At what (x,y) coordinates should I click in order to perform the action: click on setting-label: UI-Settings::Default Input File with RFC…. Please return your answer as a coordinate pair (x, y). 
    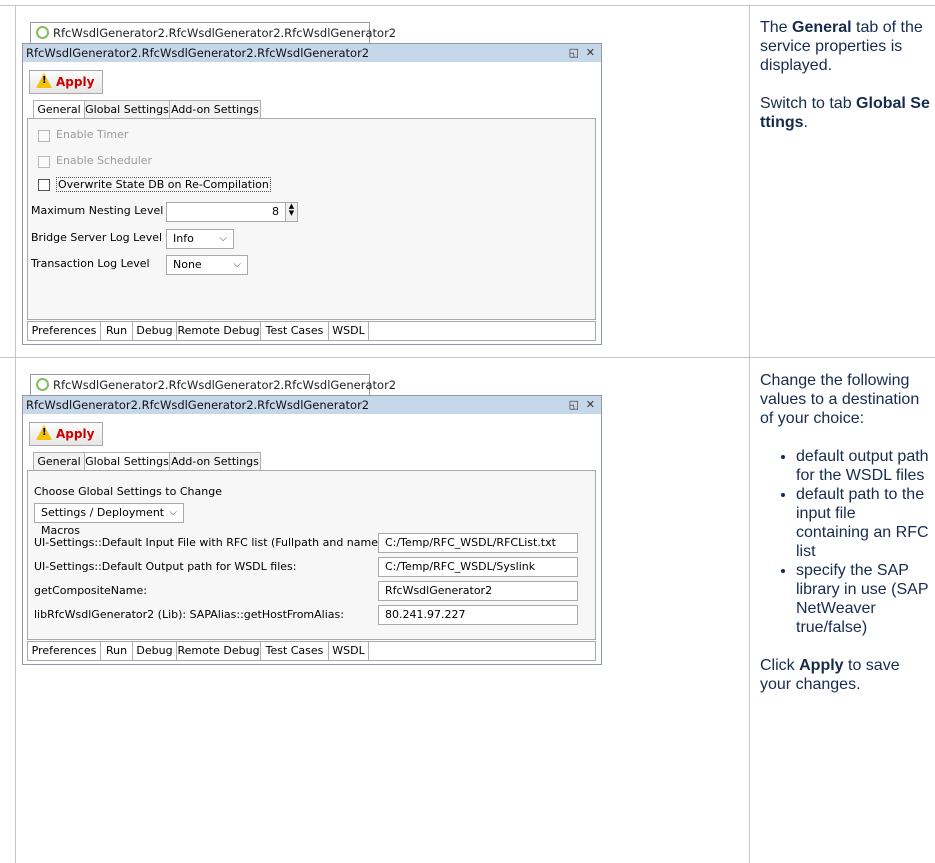
    Looking at the image, I should click on (210, 542).